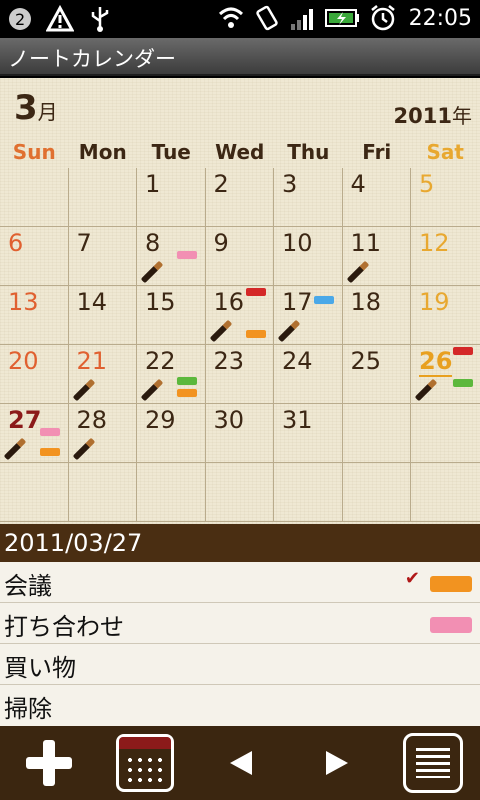 This screenshot has width=480, height=800. Describe the element at coordinates (145, 763) in the screenshot. I see `calendar-button` at that location.